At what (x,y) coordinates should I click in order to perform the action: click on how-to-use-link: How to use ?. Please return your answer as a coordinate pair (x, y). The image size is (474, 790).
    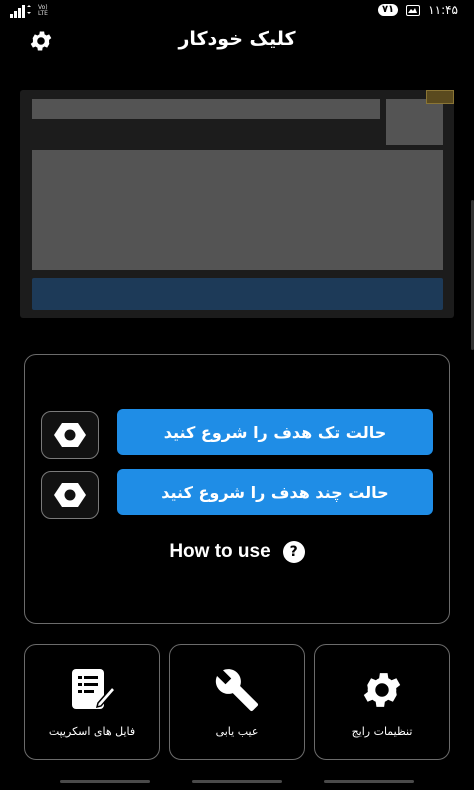
    Looking at the image, I should click on (237, 552).